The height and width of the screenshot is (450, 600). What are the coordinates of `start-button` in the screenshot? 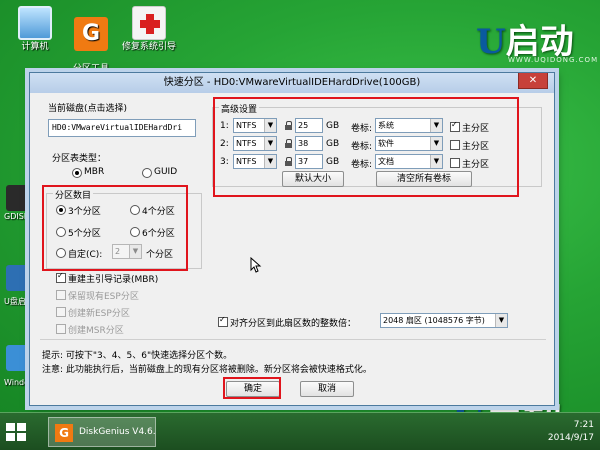 It's located at (16, 432).